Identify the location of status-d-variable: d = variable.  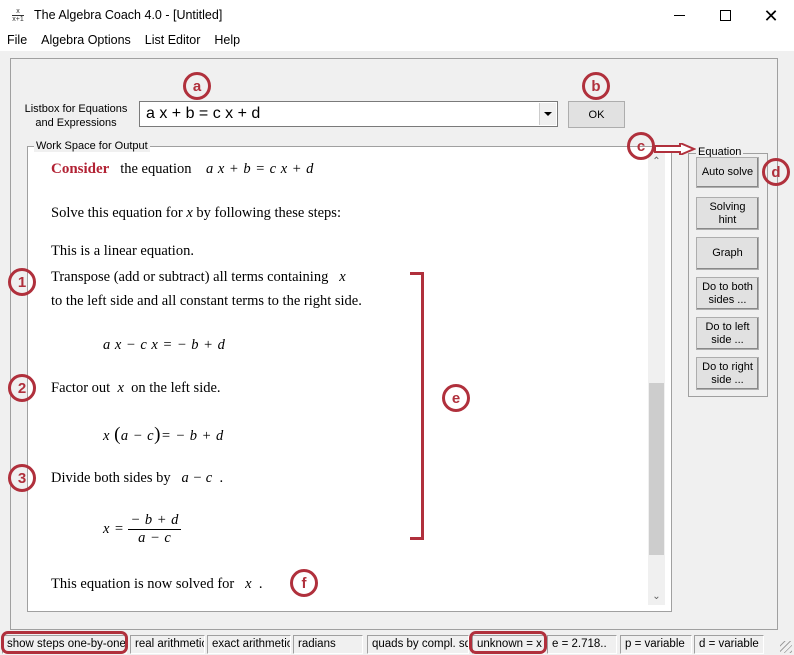
(729, 644).